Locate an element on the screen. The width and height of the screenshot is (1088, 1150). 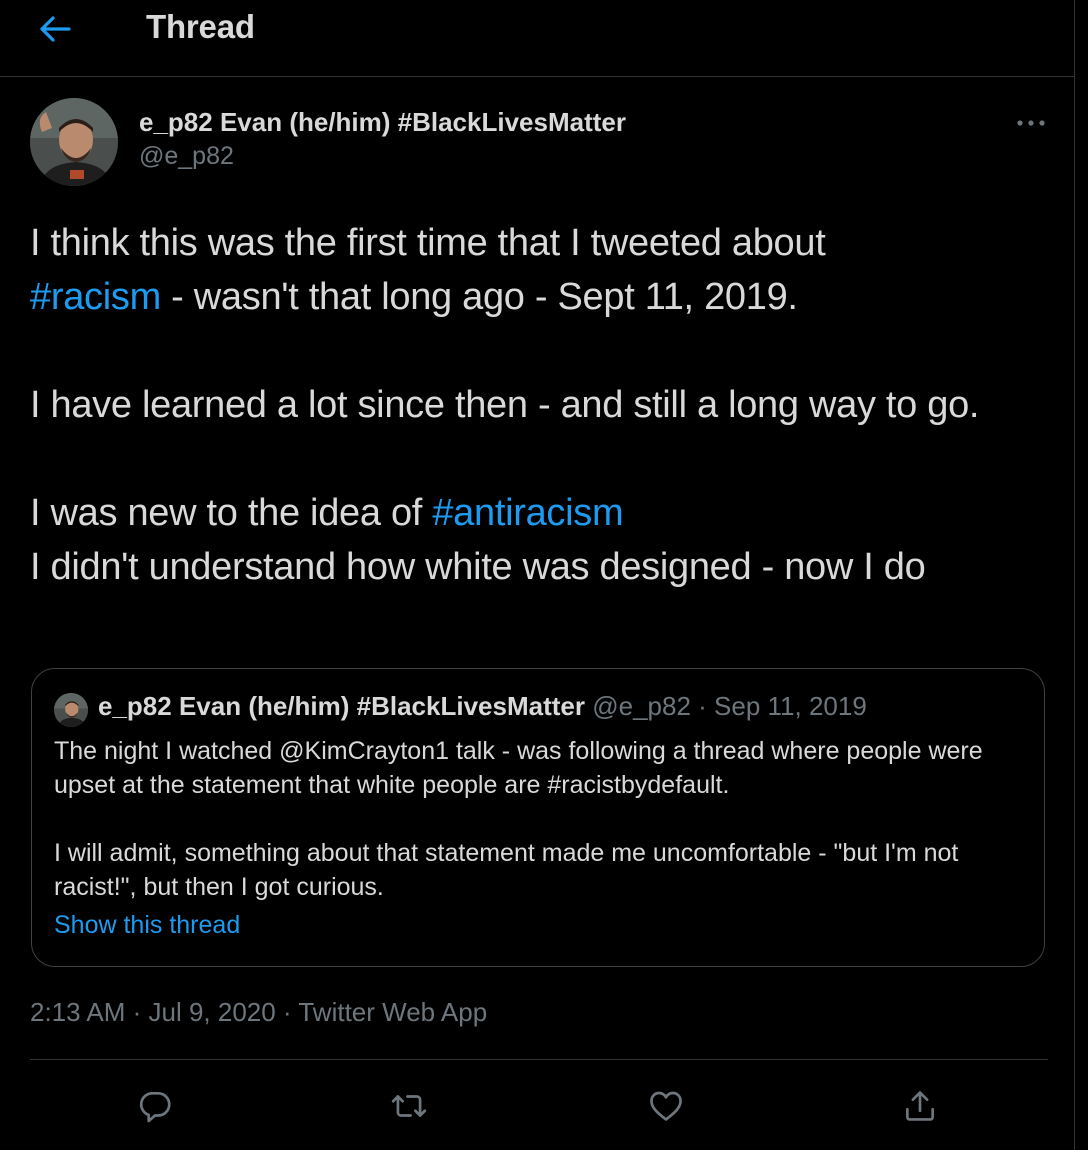
more-options-button is located at coordinates (1031, 123).